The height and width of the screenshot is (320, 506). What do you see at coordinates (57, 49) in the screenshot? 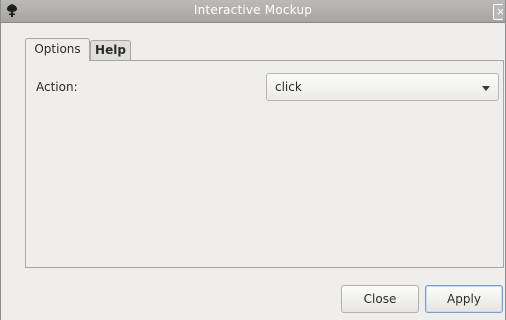
I see `tab-options: Options` at bounding box center [57, 49].